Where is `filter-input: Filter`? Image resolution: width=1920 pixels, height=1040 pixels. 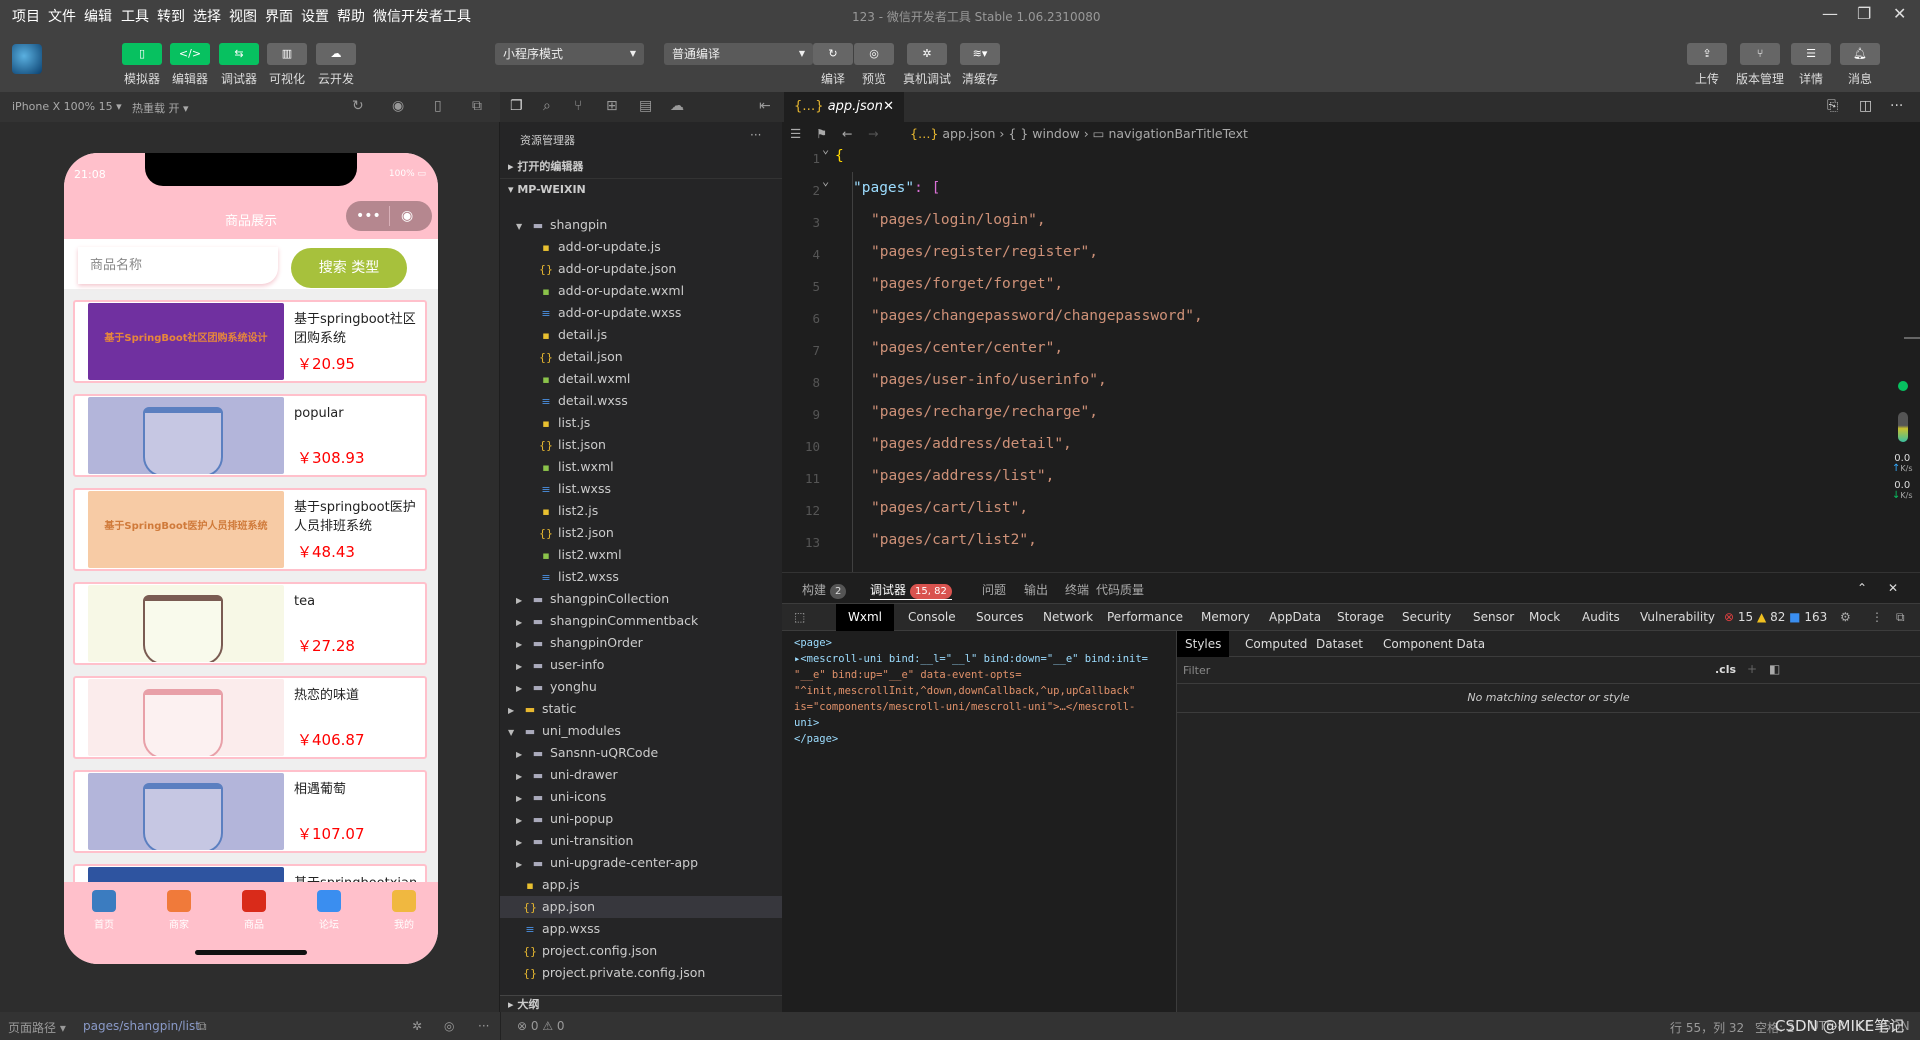 filter-input: Filter is located at coordinates (1196, 670).